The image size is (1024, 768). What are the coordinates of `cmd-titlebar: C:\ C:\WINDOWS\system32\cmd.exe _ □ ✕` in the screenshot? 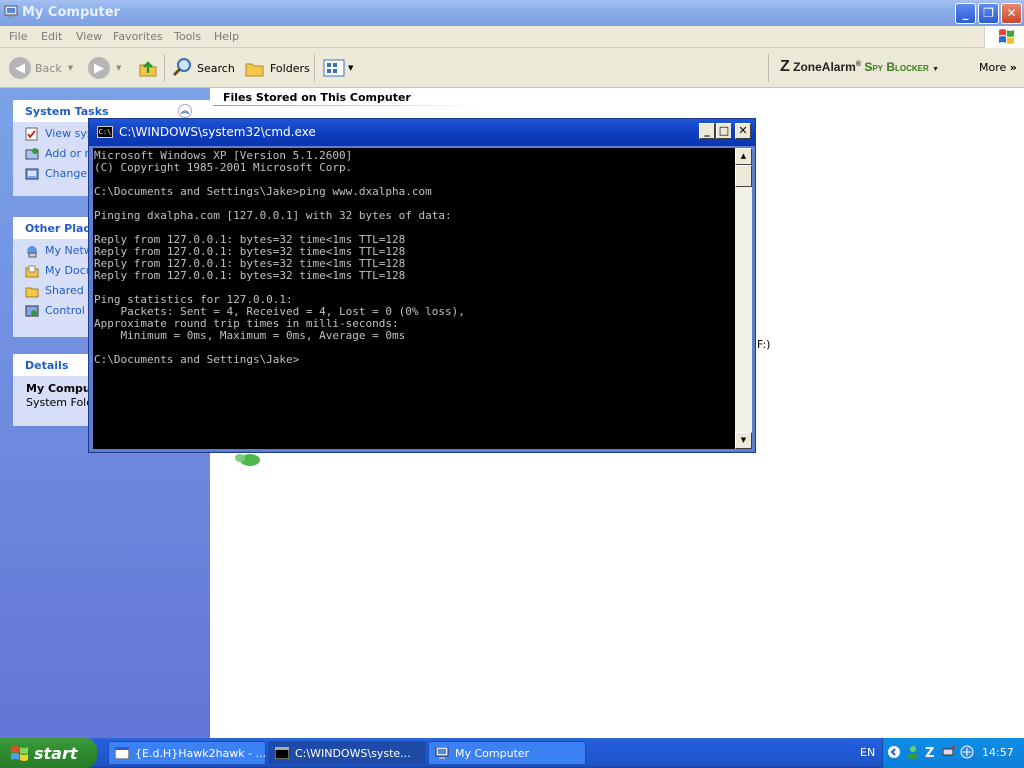 It's located at (422, 132).